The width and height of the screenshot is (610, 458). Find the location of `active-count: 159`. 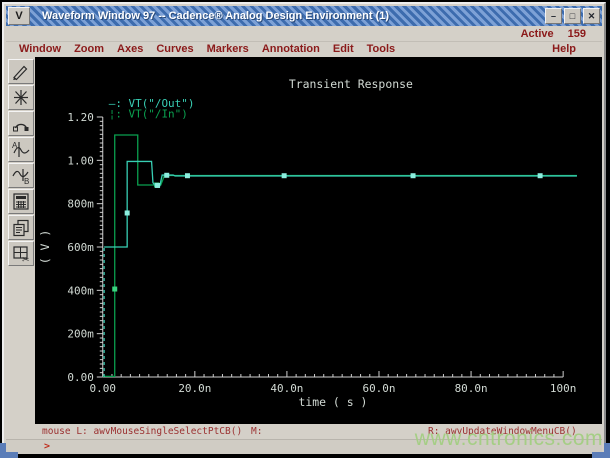

active-count: 159 is located at coordinates (576, 33).